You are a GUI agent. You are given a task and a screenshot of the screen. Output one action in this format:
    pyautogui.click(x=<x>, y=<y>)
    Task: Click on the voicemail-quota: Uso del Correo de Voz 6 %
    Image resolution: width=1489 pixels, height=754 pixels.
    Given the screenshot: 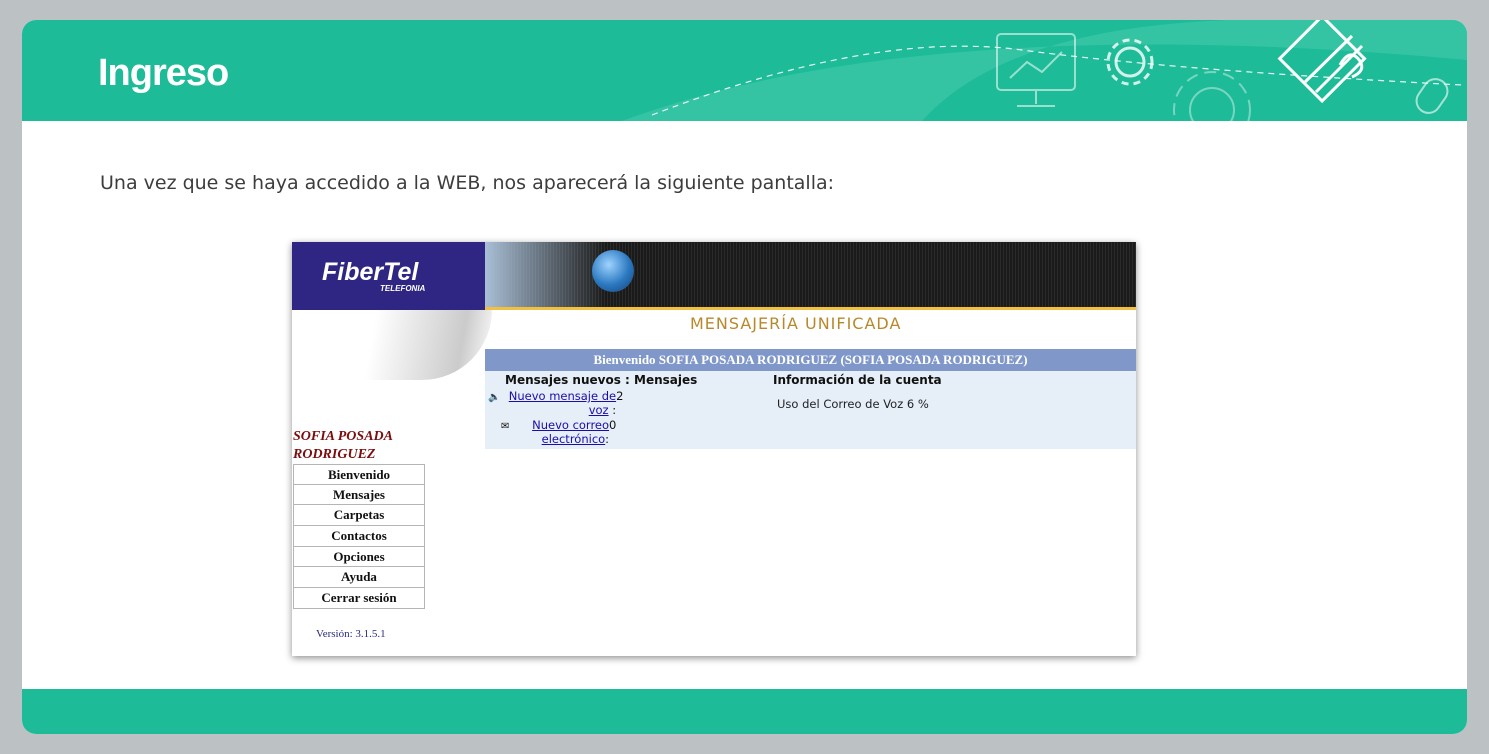 What is the action you would take?
    pyautogui.click(x=853, y=404)
    